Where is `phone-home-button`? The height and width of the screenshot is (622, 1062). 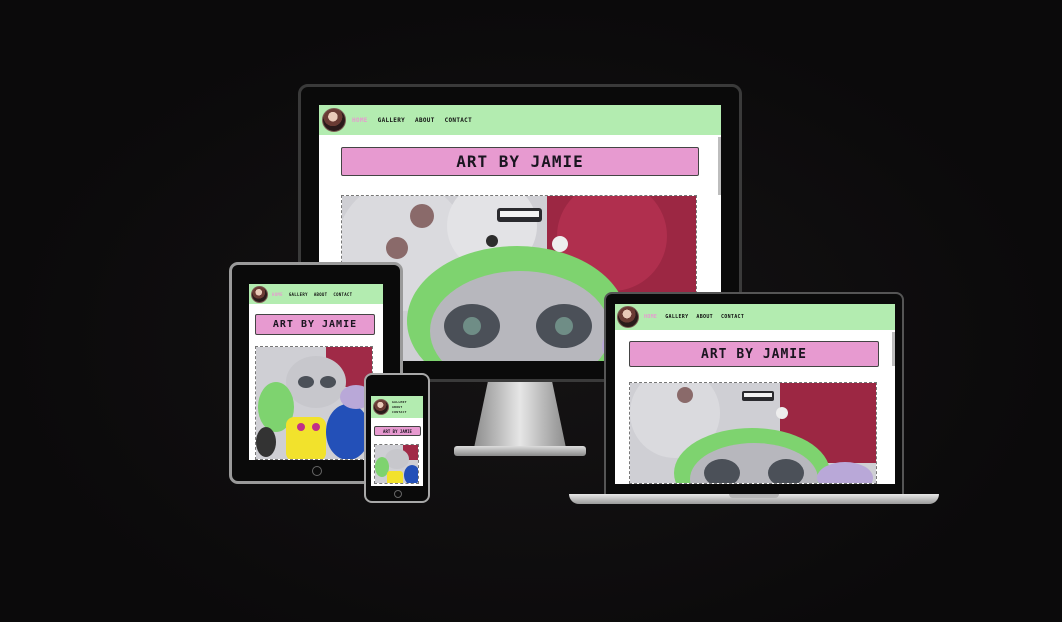 phone-home-button is located at coordinates (398, 494).